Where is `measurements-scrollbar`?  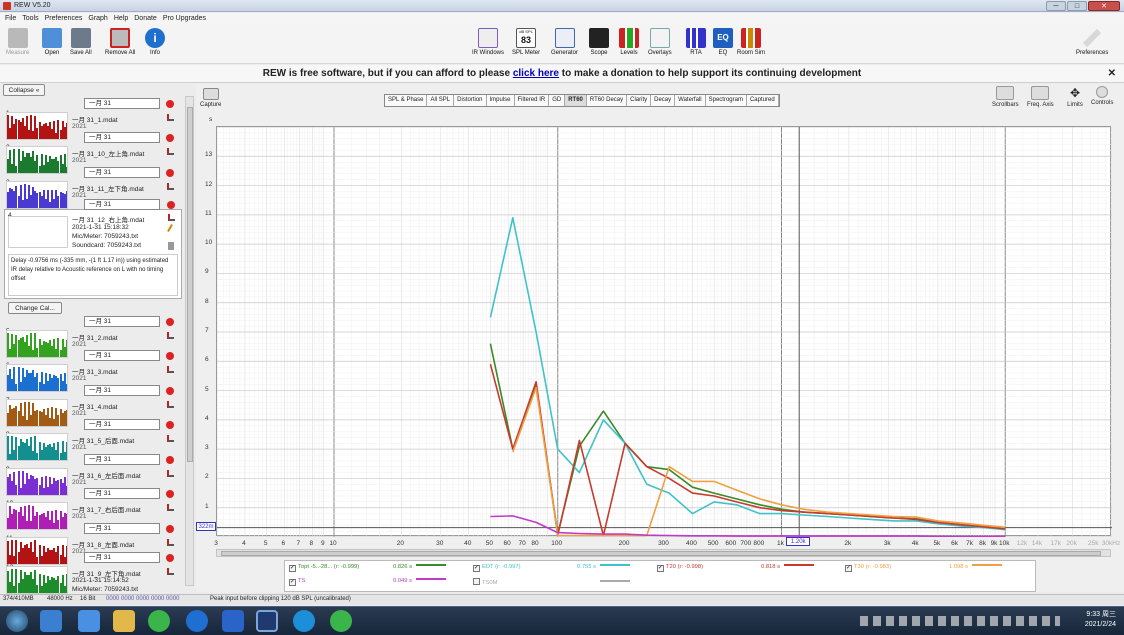
measurements-scrollbar is located at coordinates (189, 341).